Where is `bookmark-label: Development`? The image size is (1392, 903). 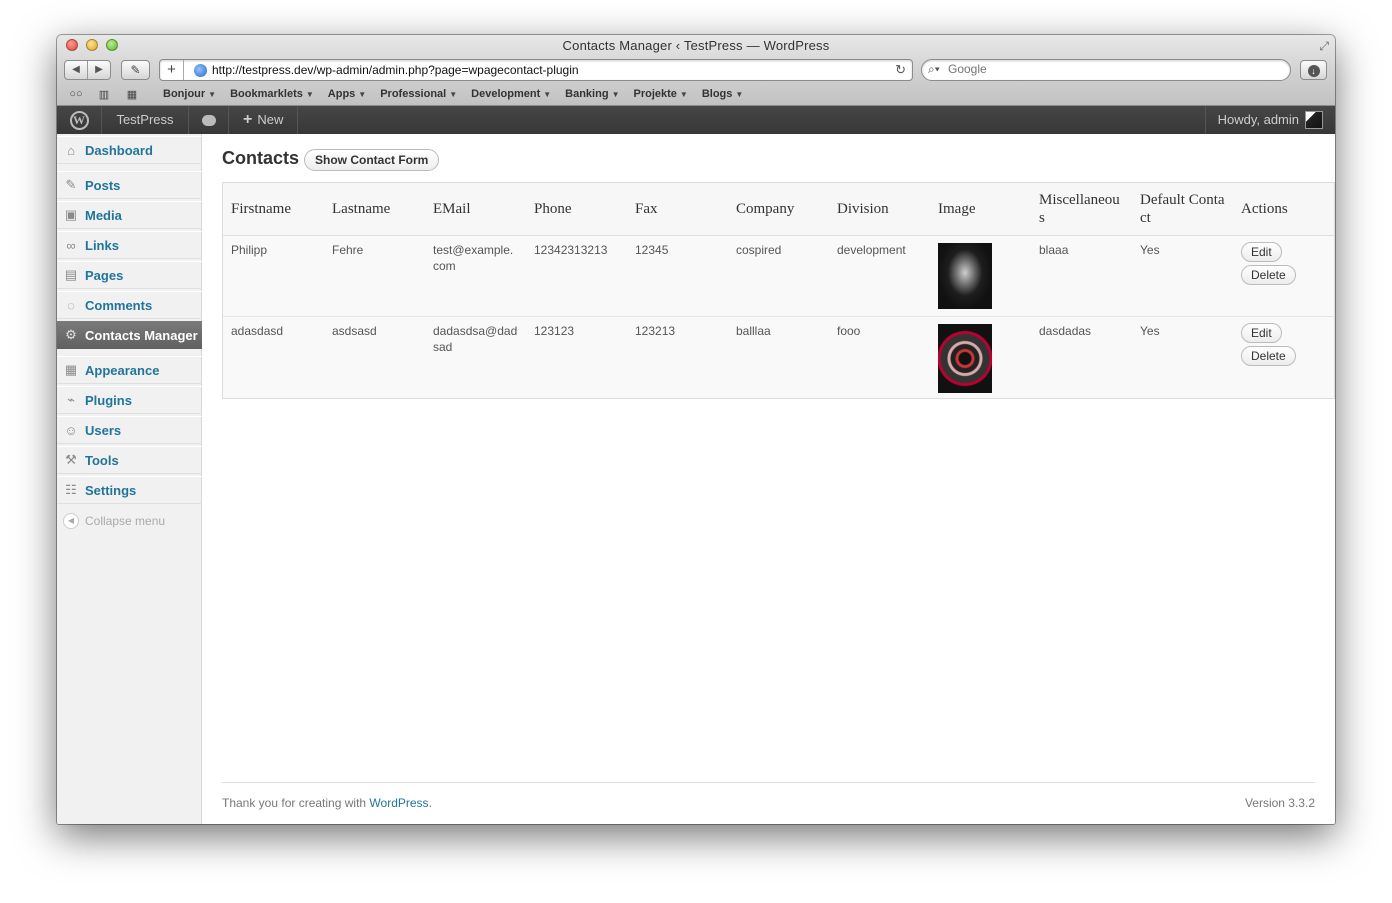 bookmark-label: Development is located at coordinates (506, 94).